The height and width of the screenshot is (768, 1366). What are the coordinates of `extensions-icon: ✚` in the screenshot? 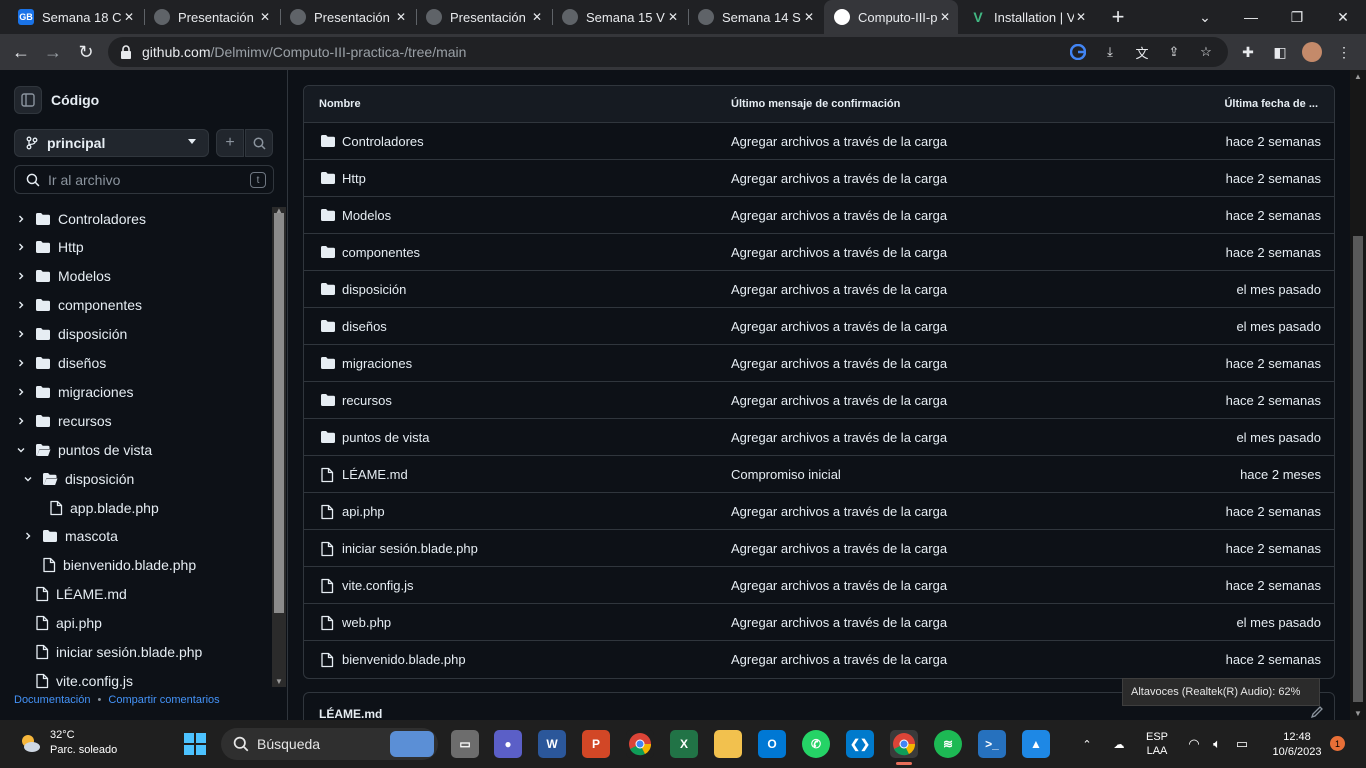 It's located at (1248, 52).